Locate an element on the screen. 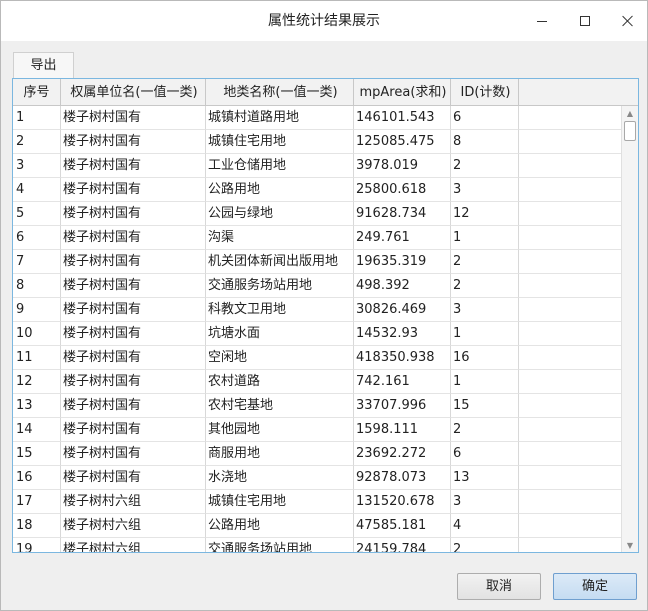 This screenshot has width=648, height=611. cell-index: 12 is located at coordinates (37, 382).